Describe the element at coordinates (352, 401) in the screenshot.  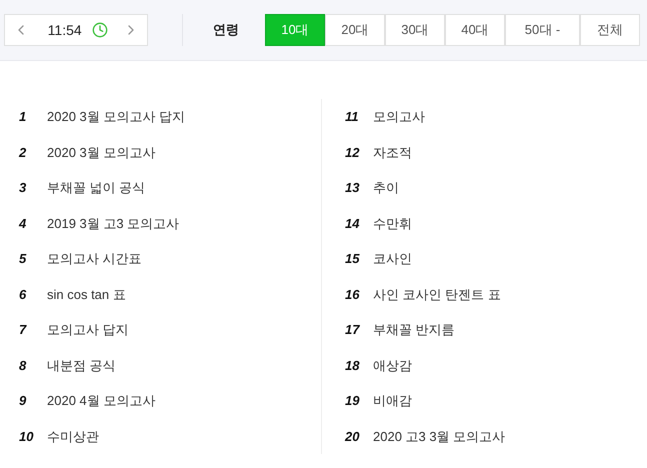
I see `rank-number: 19` at that location.